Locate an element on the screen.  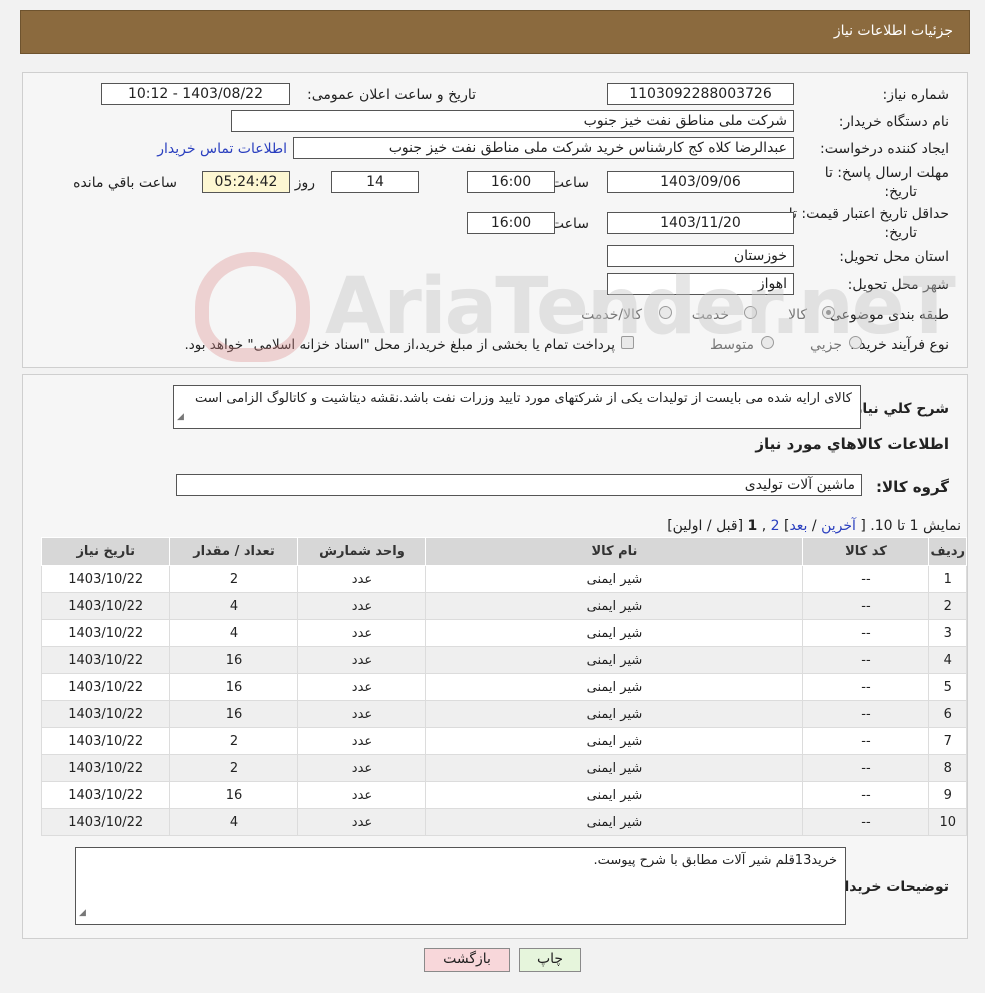
table-row: 5 -- شیر ایمنی عدد 16 1403/10/22 is located at coordinates (503, 687).